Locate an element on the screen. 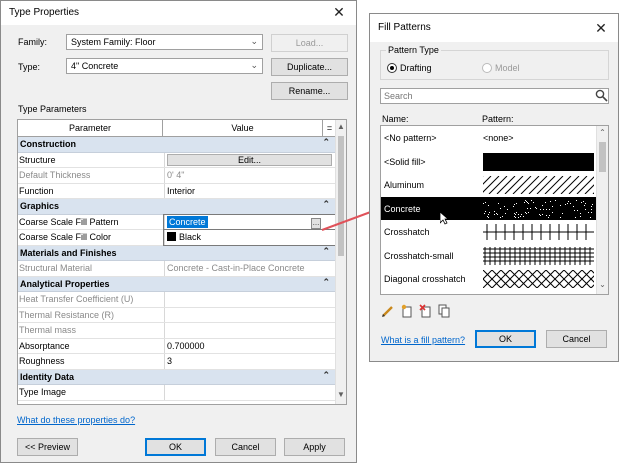 The height and width of the screenshot is (463, 619). fill-cancel-button: Cancel is located at coordinates (576, 339).